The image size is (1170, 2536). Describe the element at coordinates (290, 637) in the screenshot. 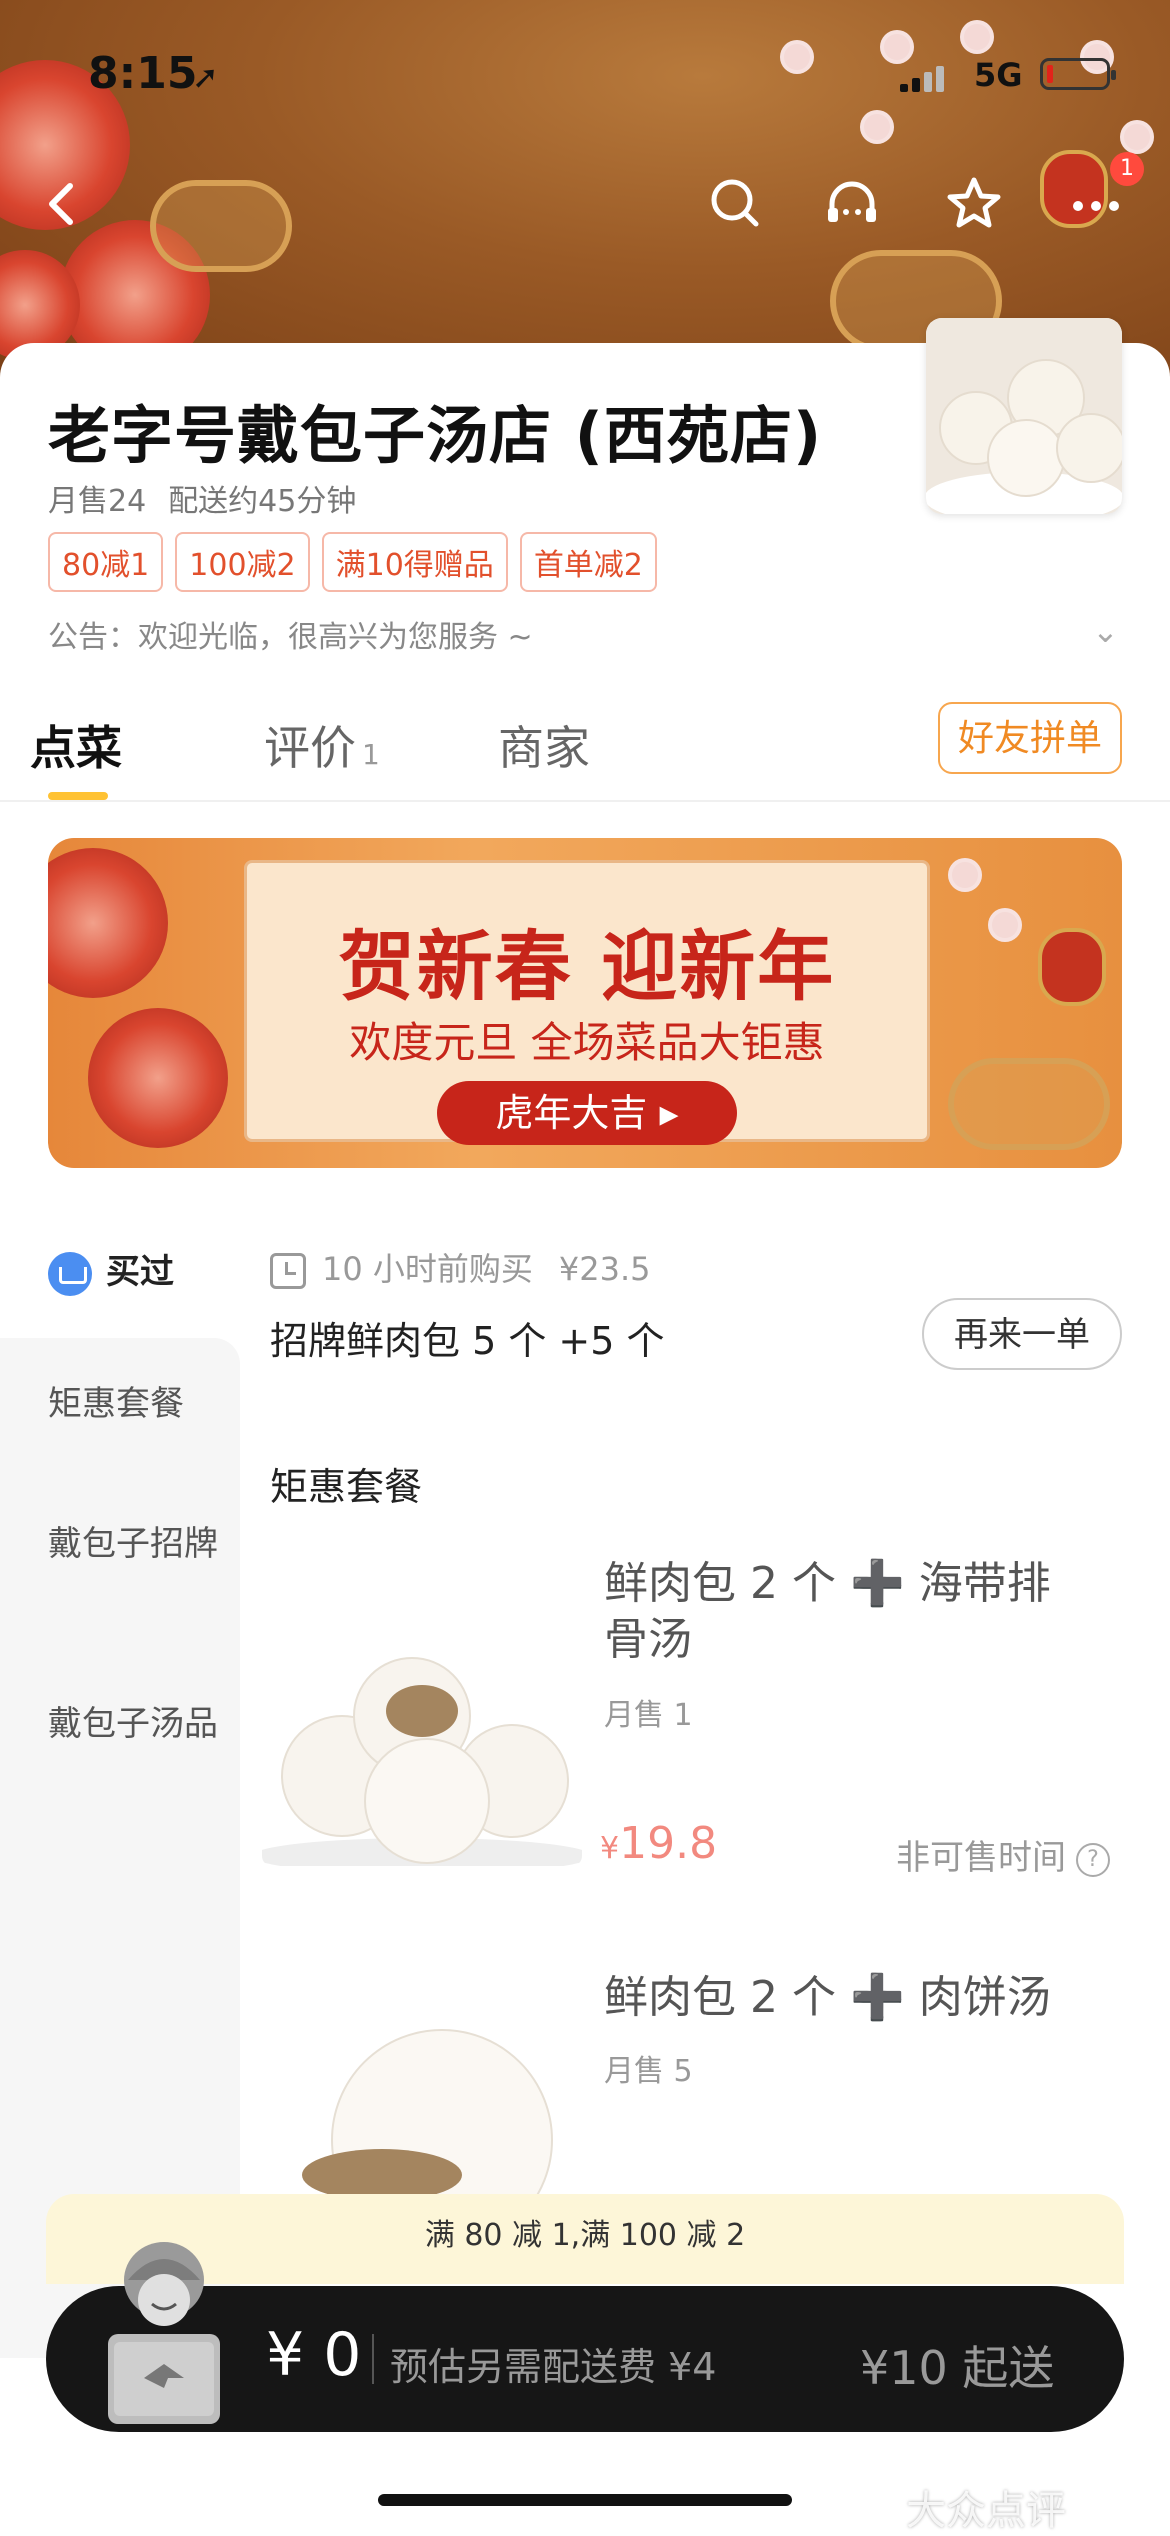

I see `store-notice: 公告：欢迎光临，很高兴为您服务 ~` at that location.